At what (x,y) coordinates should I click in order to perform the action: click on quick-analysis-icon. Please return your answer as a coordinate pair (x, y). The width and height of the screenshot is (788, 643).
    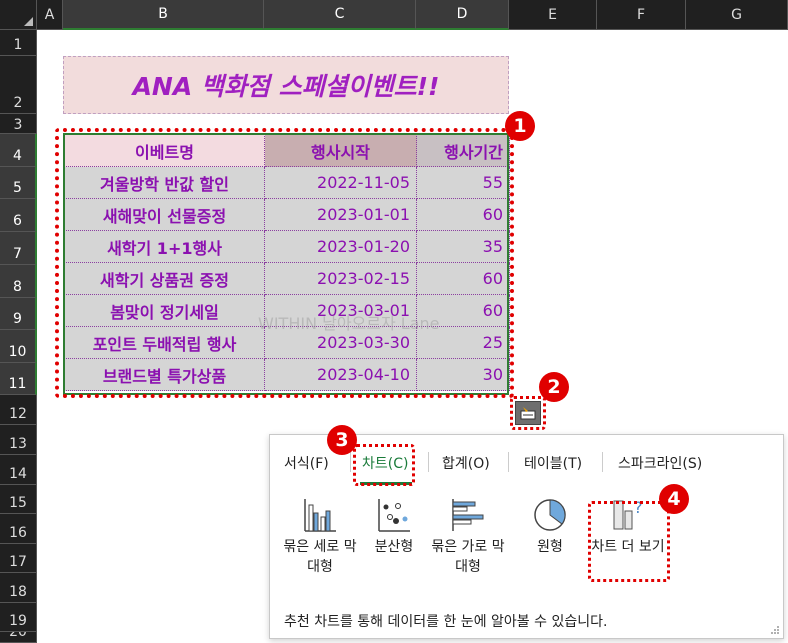
    Looking at the image, I should click on (528, 413).